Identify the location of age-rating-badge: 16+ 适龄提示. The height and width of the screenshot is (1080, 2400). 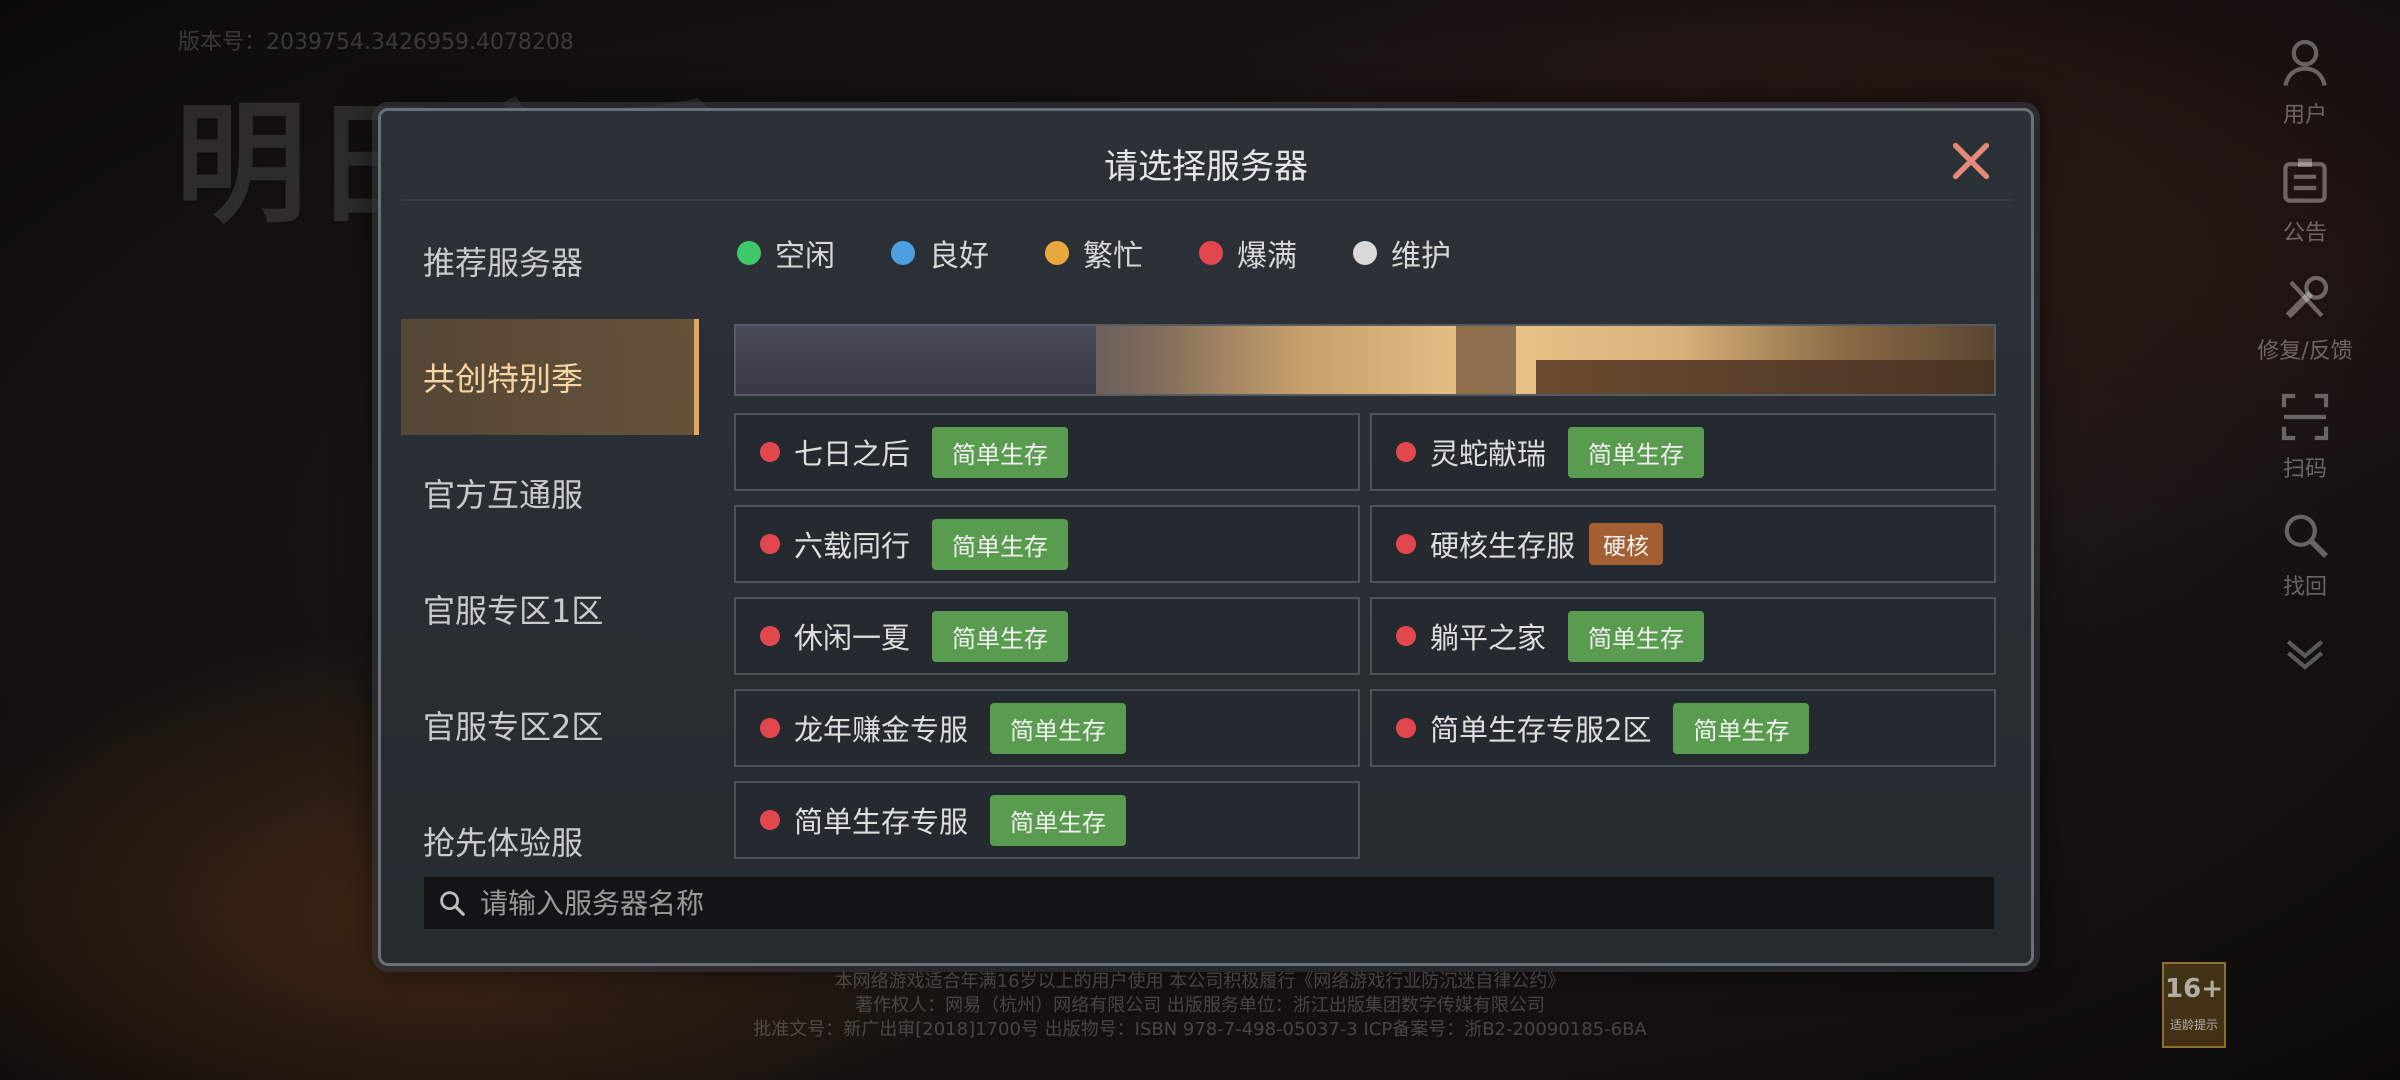
(2194, 1005).